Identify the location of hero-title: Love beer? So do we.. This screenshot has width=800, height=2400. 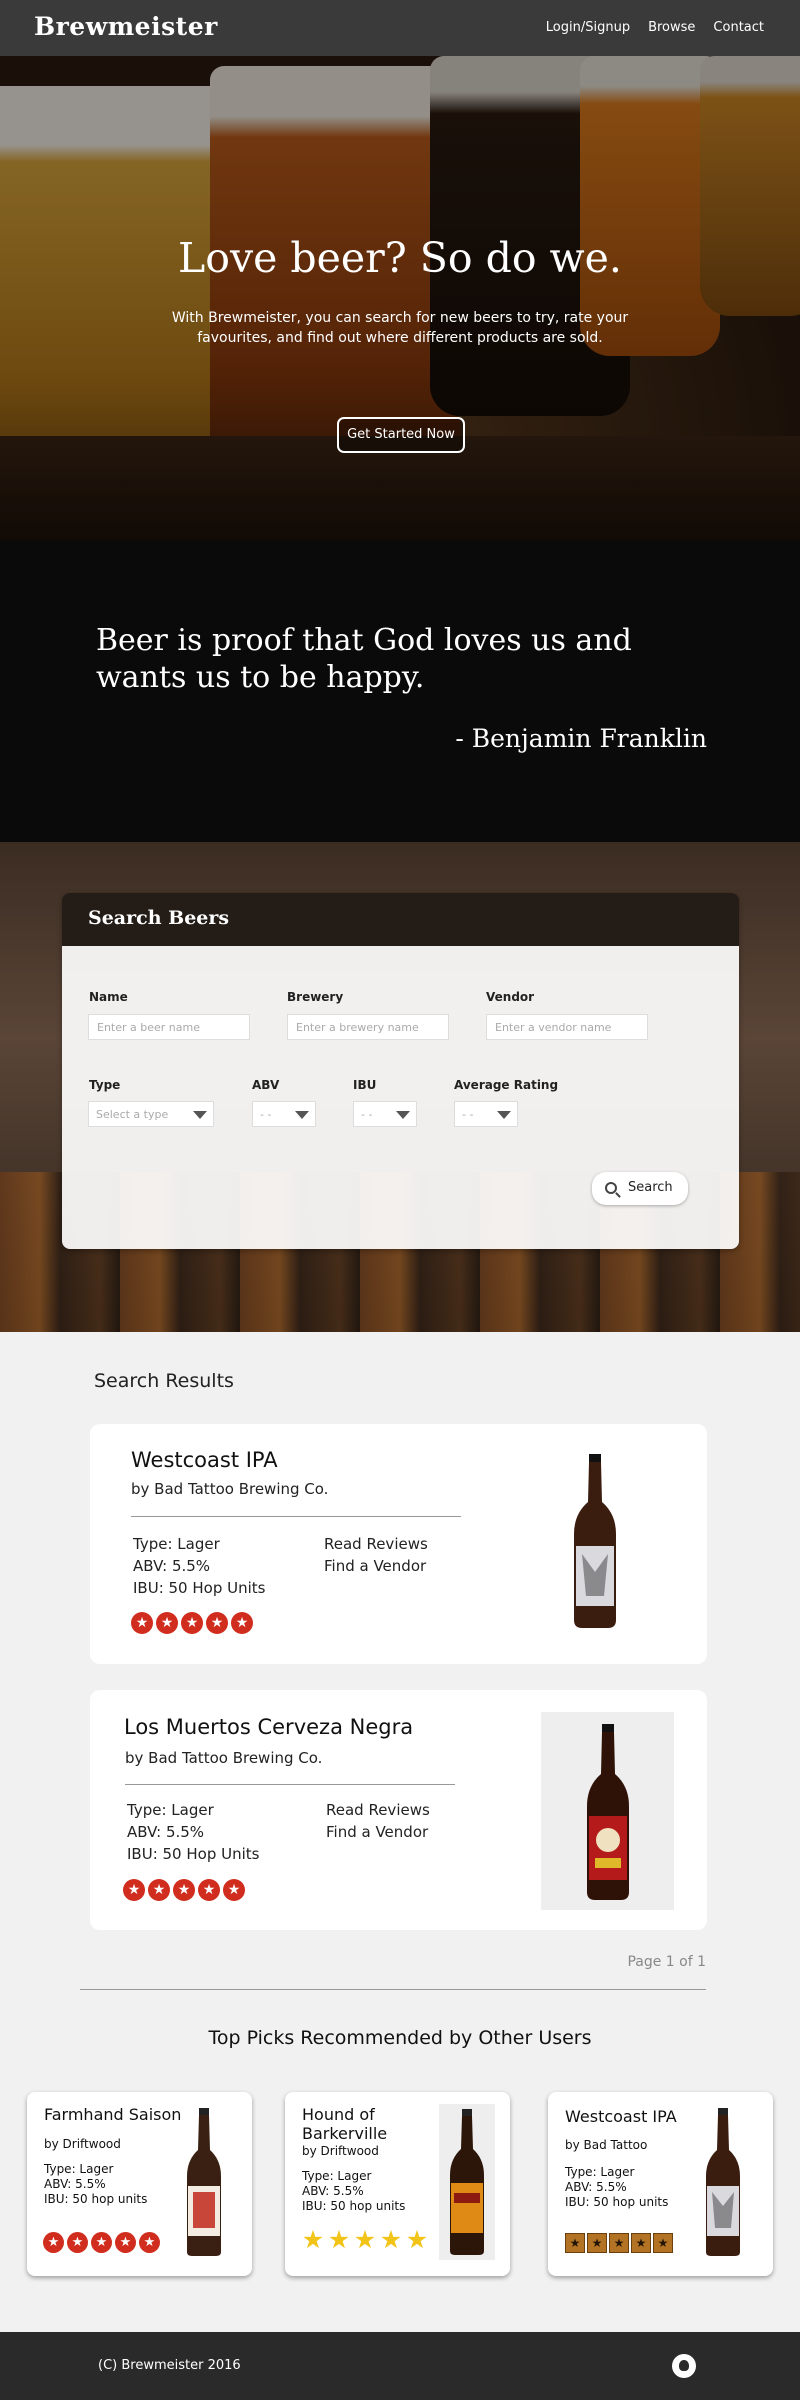
(400, 258).